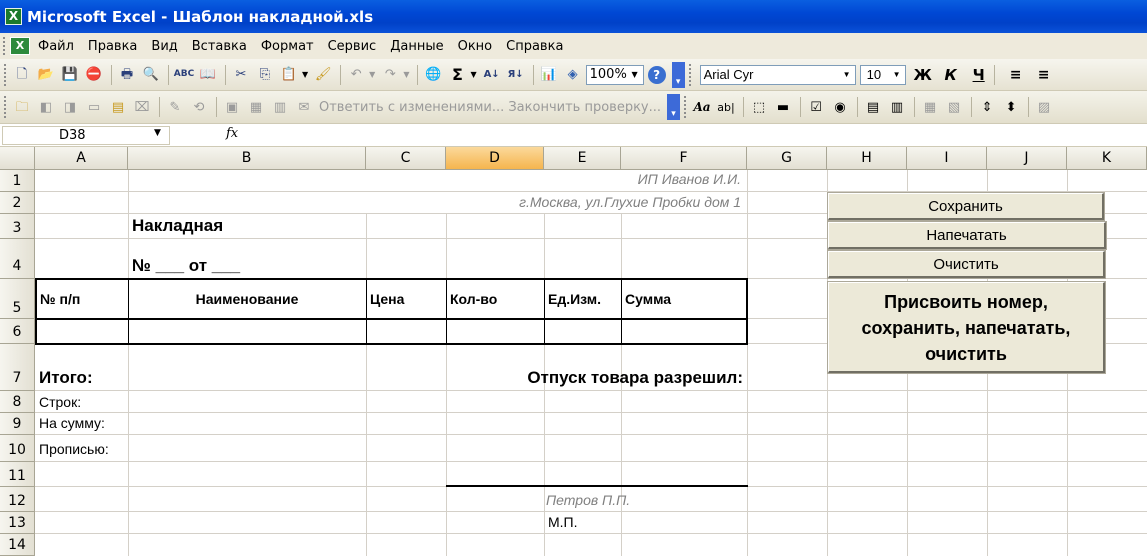 This screenshot has width=1147, height=556. I want to click on permission-icon: ⛔, so click(94, 75).